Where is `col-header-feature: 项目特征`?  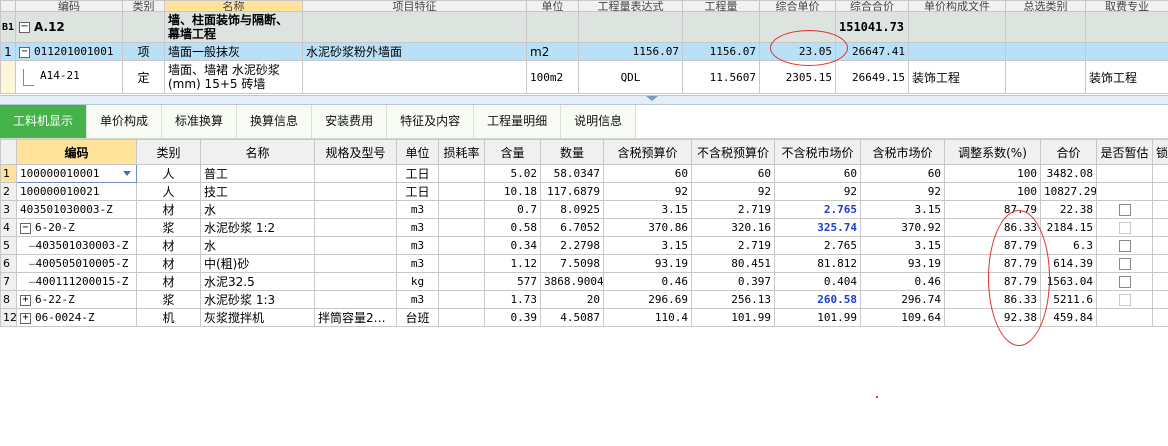
col-header-feature: 项目特征 is located at coordinates (414, 6).